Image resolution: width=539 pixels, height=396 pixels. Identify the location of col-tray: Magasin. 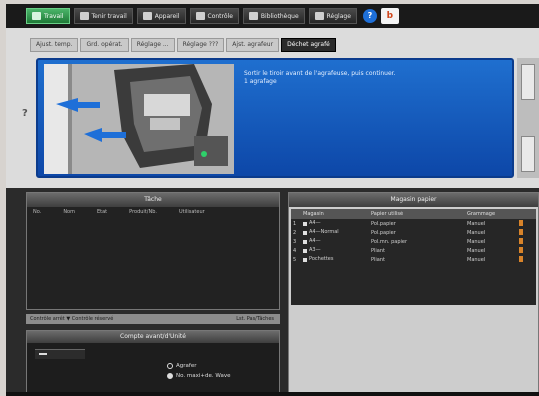
(313, 214).